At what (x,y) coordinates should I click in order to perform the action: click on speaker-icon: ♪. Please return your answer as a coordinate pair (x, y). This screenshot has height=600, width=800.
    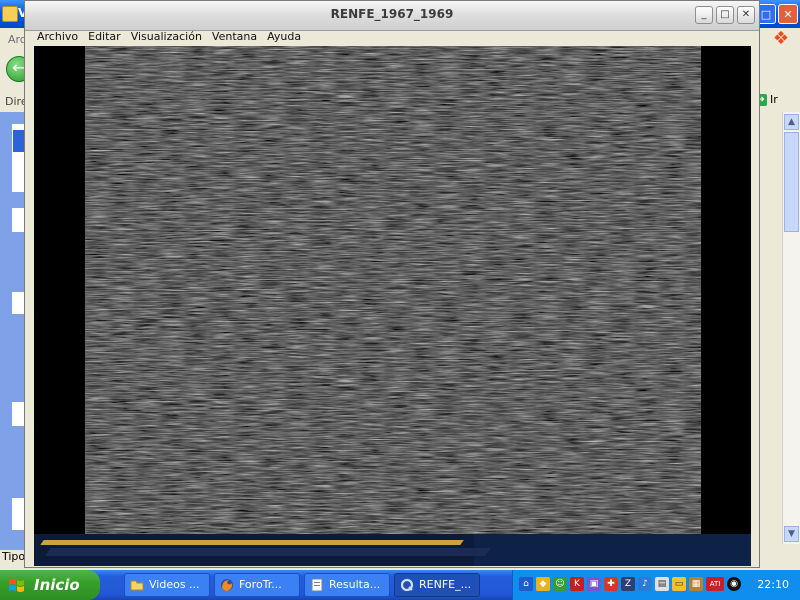
    Looking at the image, I should click on (645, 584).